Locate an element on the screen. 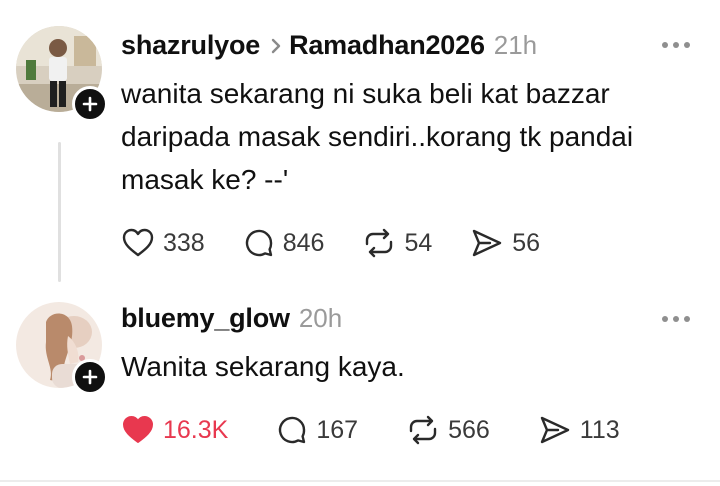  timestamp: 20h is located at coordinates (320, 318).